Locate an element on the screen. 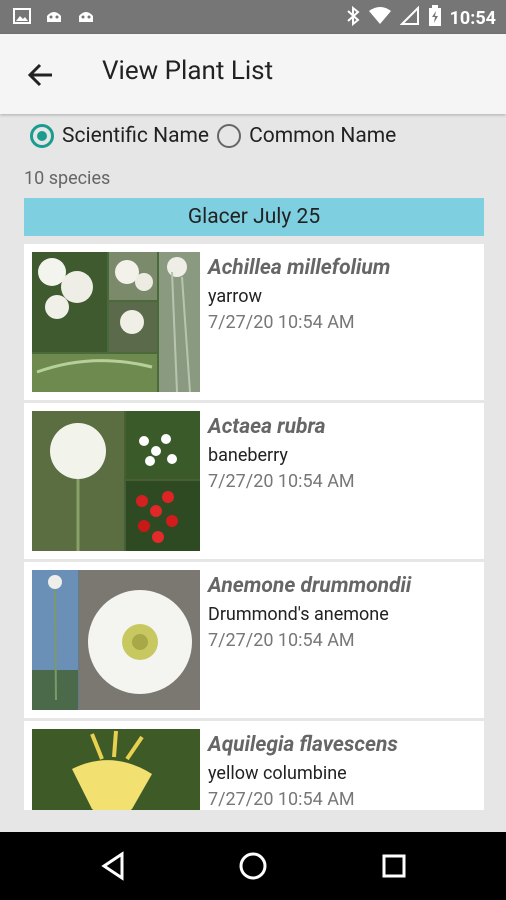 Image resolution: width=506 pixels, height=900 pixels. home-circle-icon is located at coordinates (253, 866).